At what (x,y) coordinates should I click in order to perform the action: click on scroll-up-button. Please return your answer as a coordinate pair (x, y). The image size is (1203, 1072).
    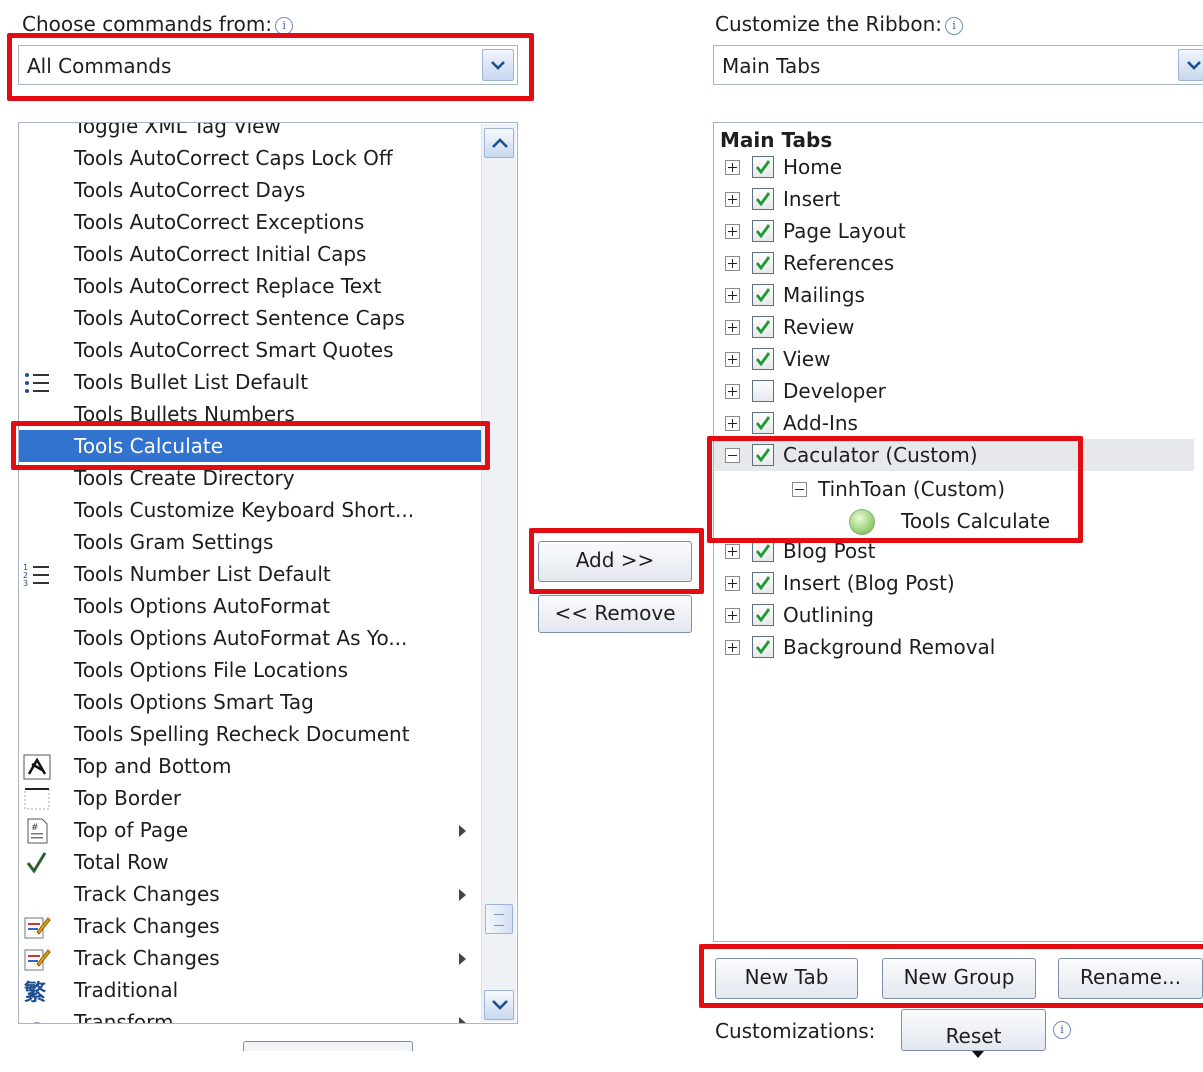
    Looking at the image, I should click on (499, 143).